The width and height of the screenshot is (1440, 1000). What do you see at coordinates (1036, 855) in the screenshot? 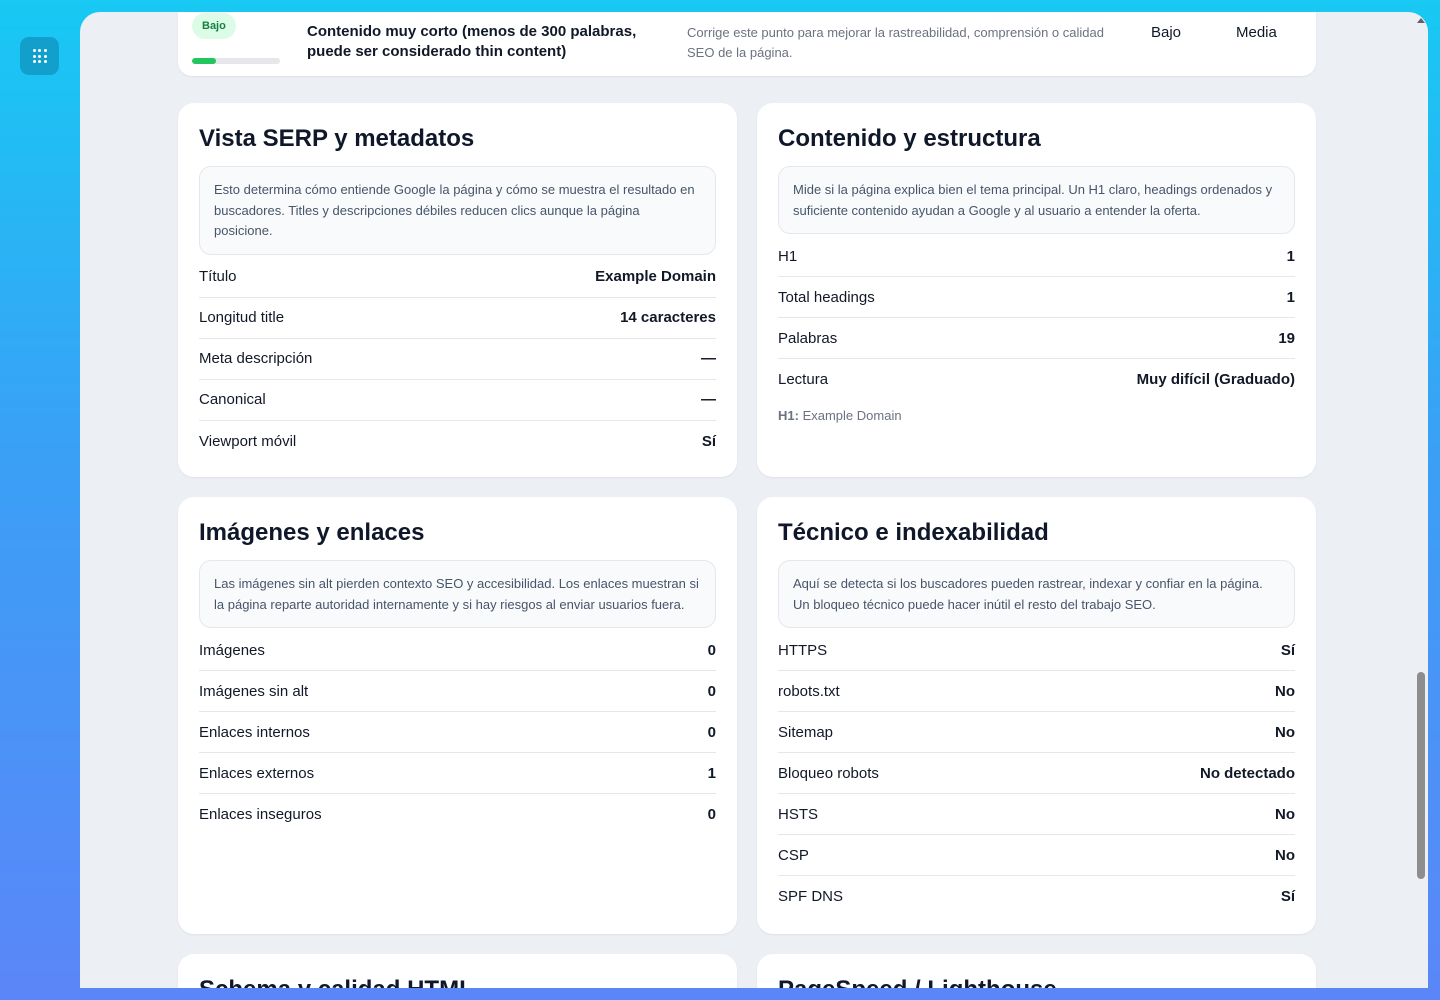
I see `metric-row: CSP No` at bounding box center [1036, 855].